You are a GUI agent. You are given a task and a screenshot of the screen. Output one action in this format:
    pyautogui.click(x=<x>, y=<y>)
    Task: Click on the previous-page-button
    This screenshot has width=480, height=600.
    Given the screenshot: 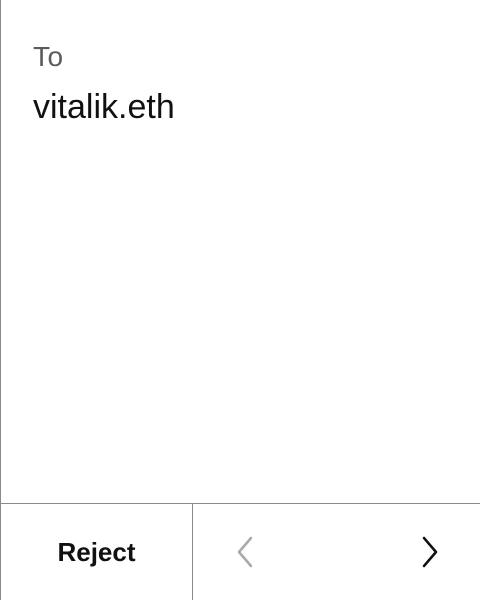 What is the action you would take?
    pyautogui.click(x=245, y=552)
    